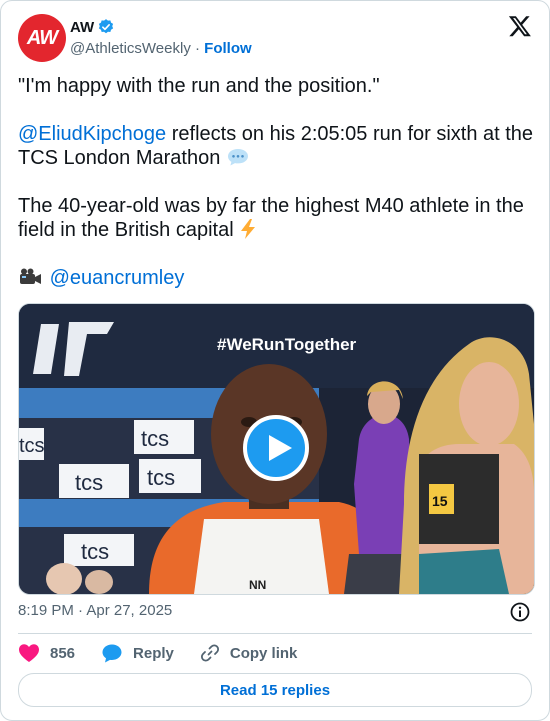 This screenshot has height=721, width=550. I want to click on mention-link: @EliudKipchoge, so click(92, 134).